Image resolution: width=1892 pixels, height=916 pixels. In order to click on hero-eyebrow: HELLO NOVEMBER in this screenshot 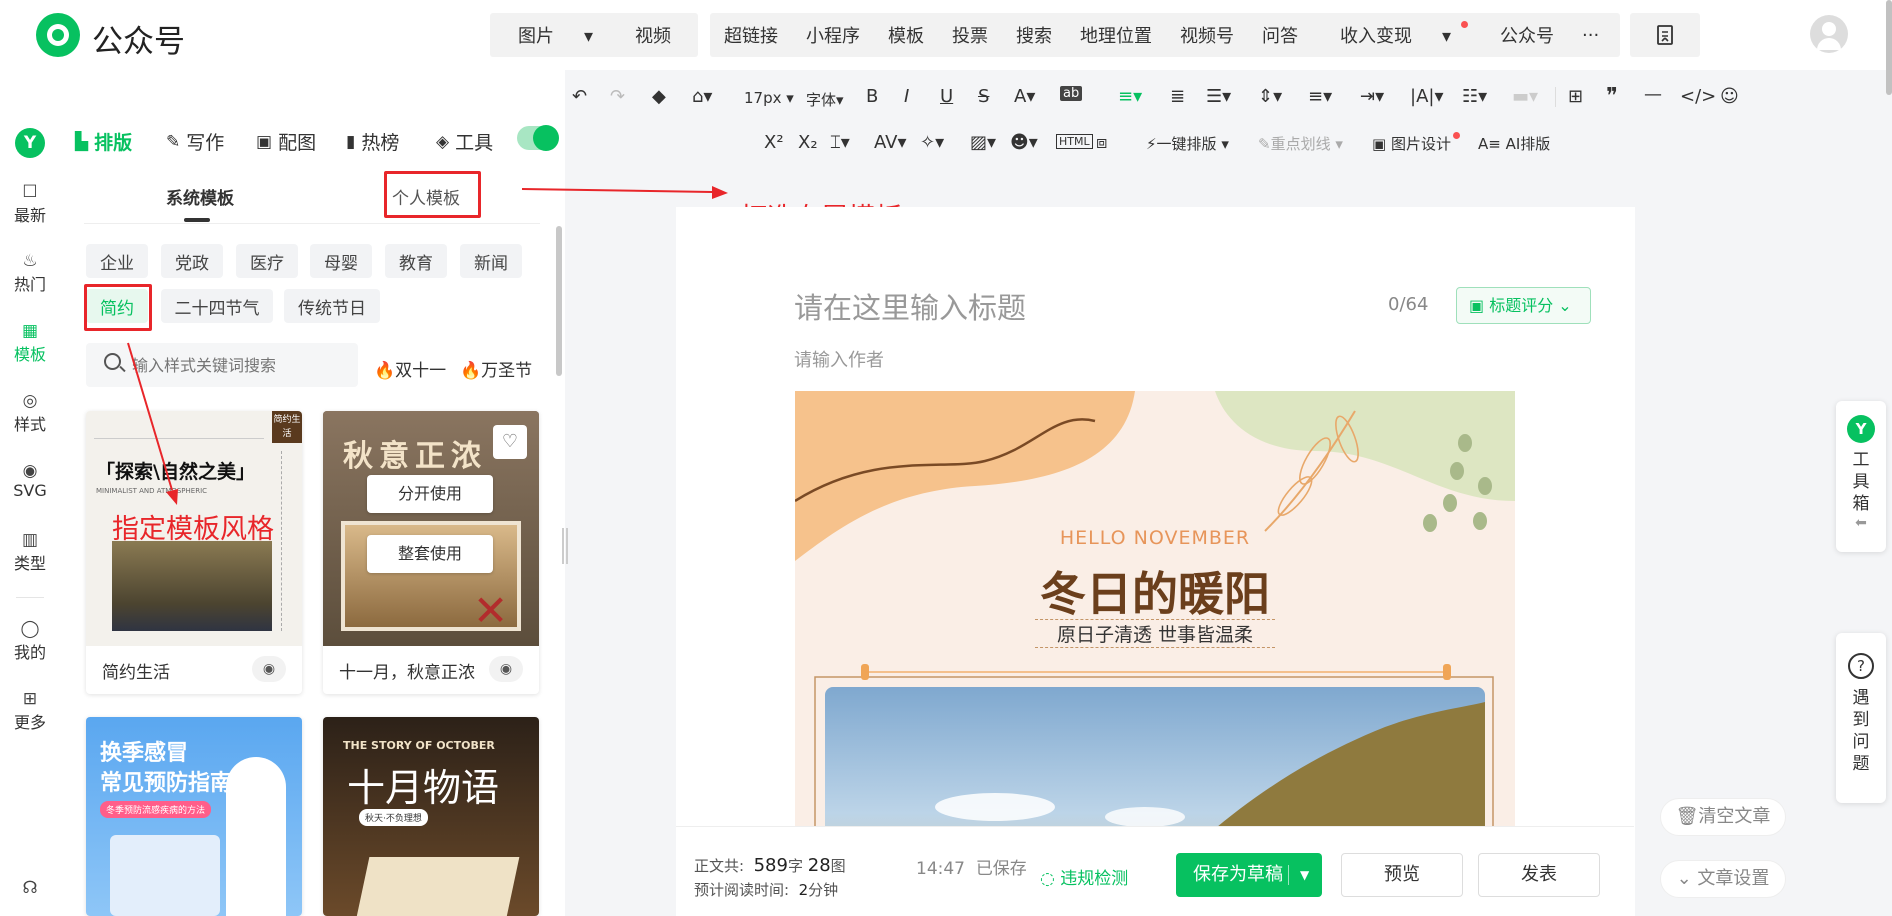, I will do `click(1155, 538)`.